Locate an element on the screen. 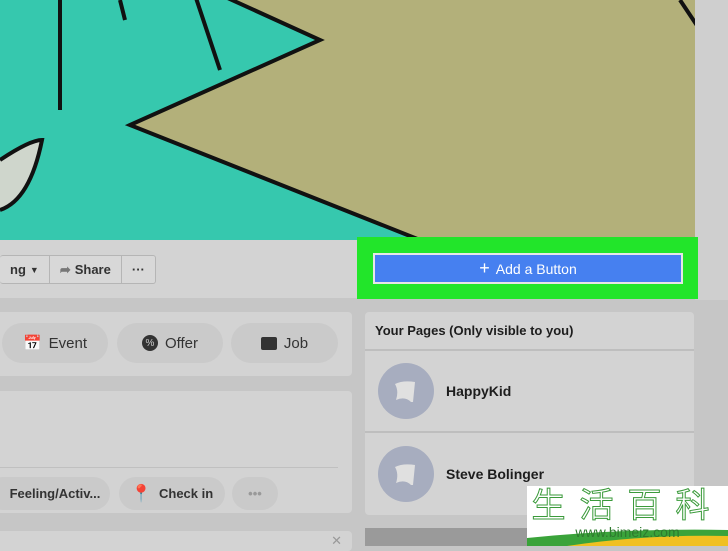 The height and width of the screenshot is (551, 728). share-arrow-icon: ➦ is located at coordinates (65, 269).